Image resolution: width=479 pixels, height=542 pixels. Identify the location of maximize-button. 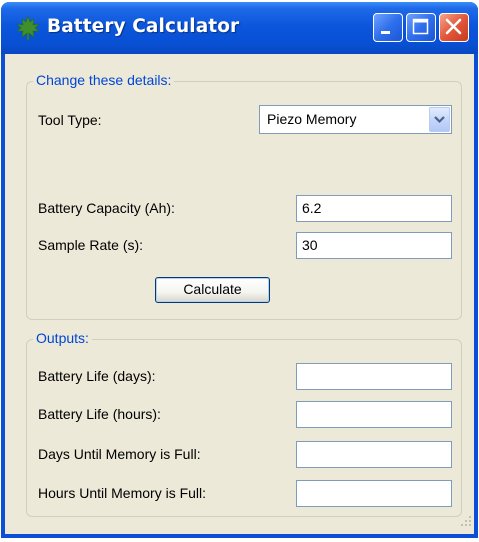
(421, 27).